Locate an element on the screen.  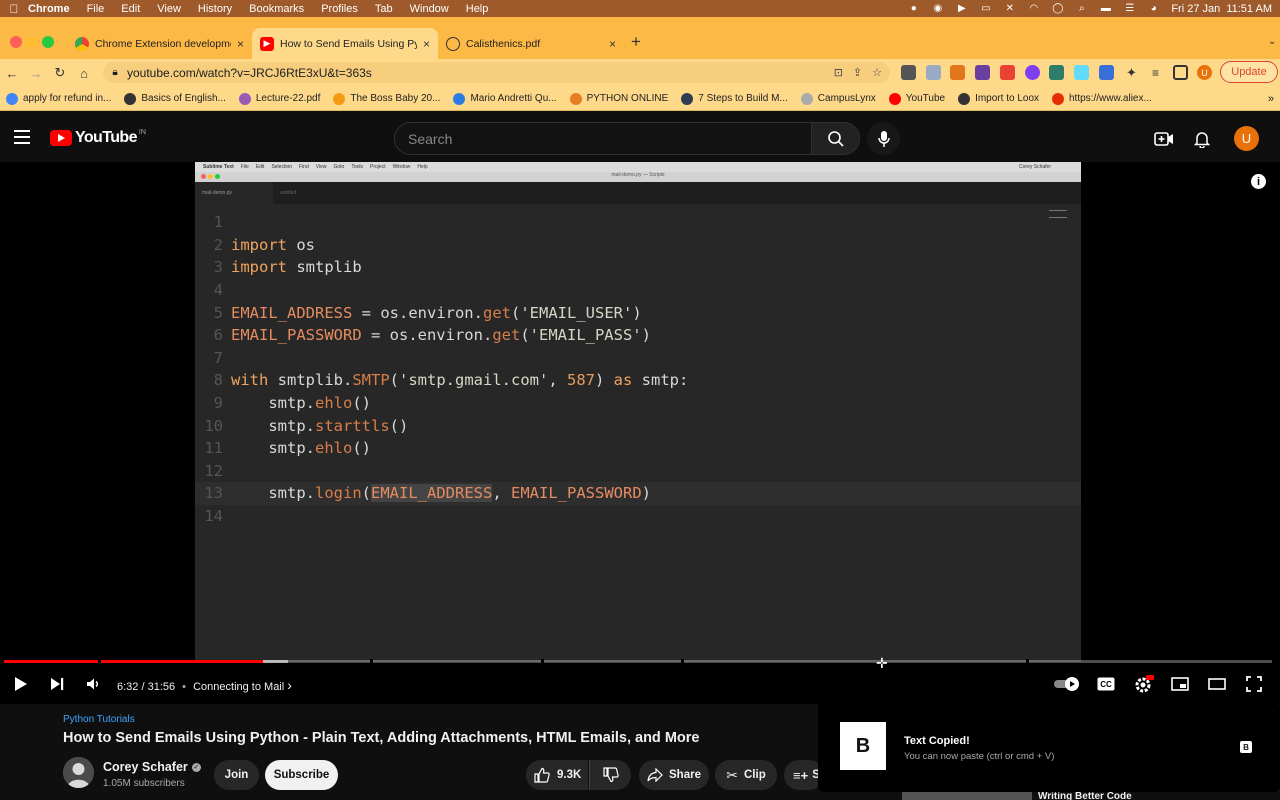
chapter-chevron-icon: › is located at coordinates (289, 685).